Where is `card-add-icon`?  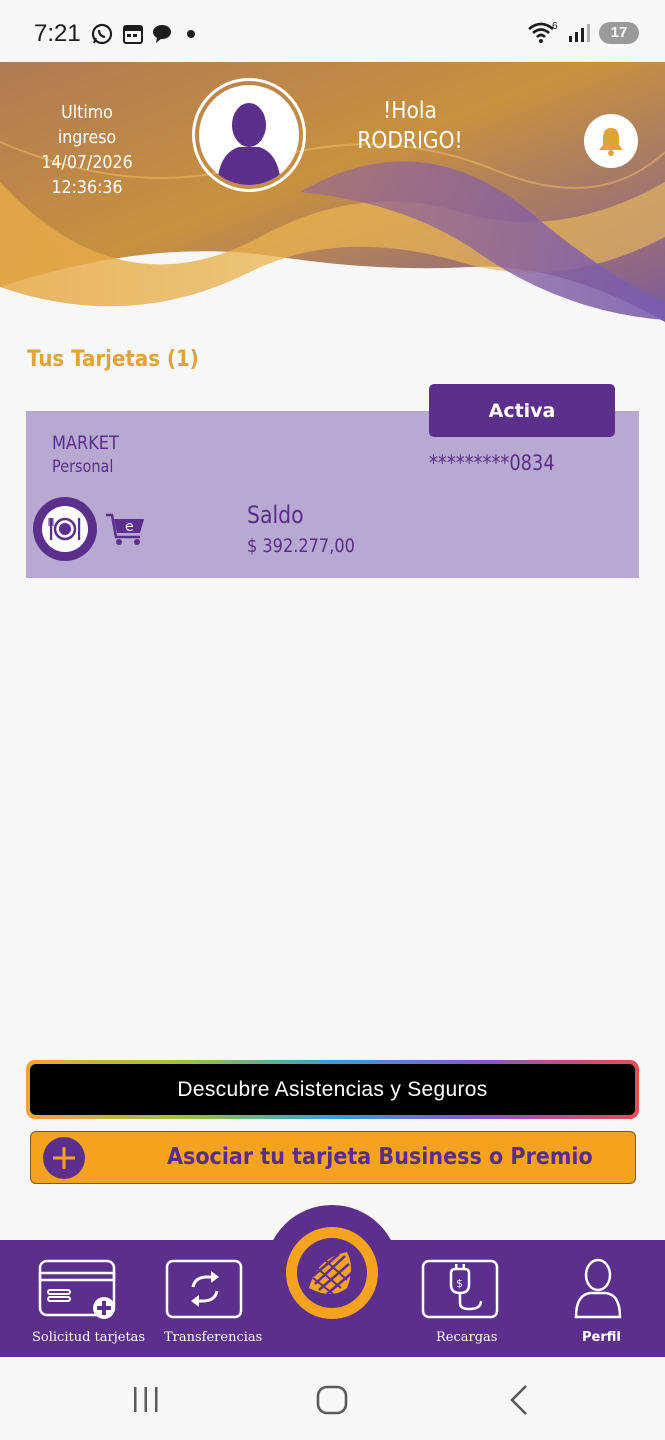 card-add-icon is located at coordinates (77, 1289).